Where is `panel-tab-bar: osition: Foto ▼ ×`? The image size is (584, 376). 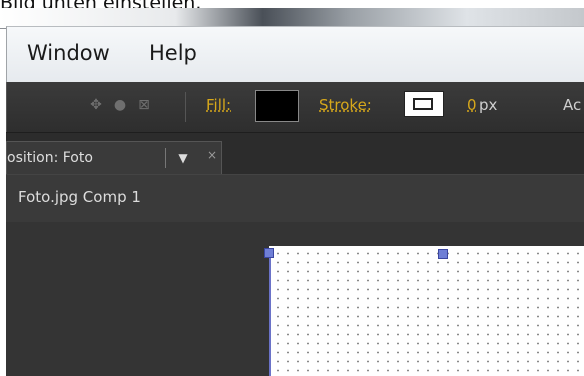 panel-tab-bar: osition: Foto ▼ × is located at coordinates (295, 153).